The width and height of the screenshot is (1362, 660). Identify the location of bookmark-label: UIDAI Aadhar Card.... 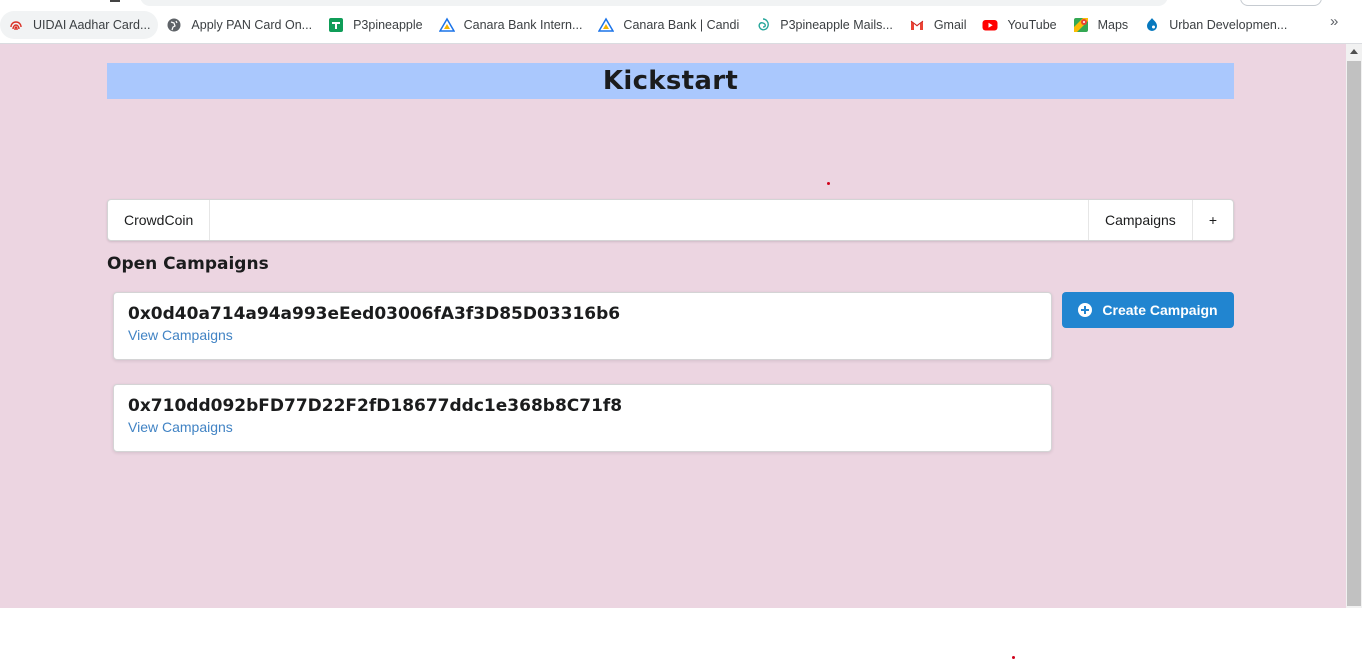
(92, 25).